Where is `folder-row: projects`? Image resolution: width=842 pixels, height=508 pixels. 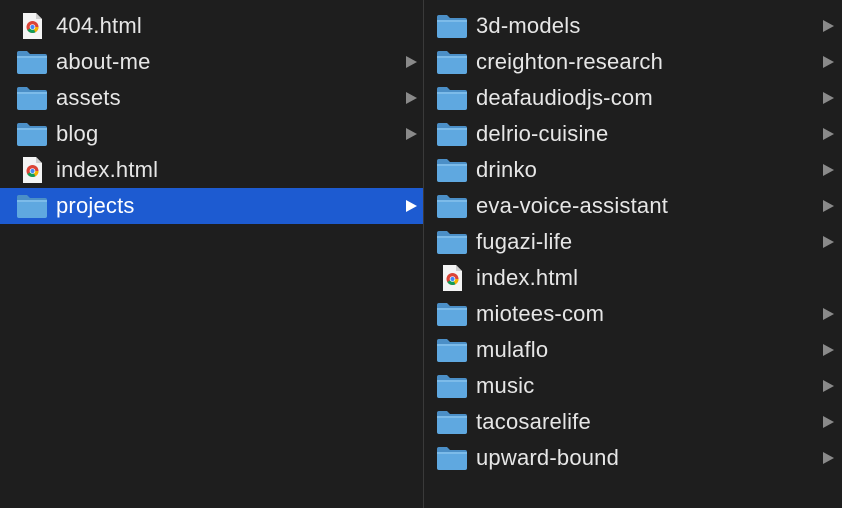 folder-row: projects is located at coordinates (211, 206).